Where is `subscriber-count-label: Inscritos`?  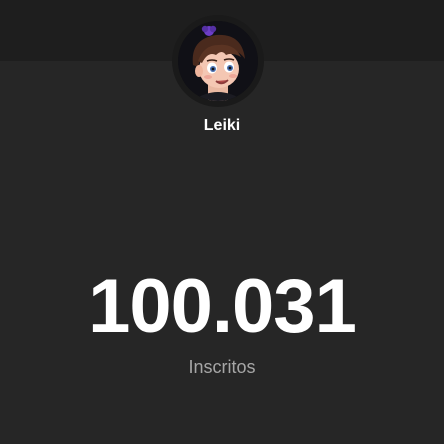
subscriber-count-label: Inscritos is located at coordinates (222, 367).